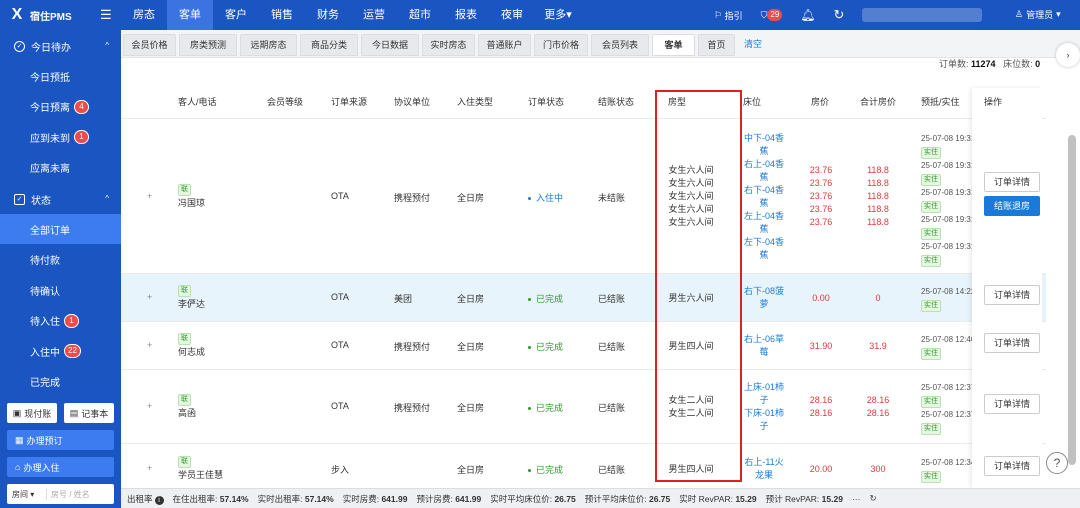 Image resolution: width=1080 pixels, height=508 pixels. Describe the element at coordinates (361, 498) in the screenshot. I see `footer-stat-label: 实时房费:` at that location.